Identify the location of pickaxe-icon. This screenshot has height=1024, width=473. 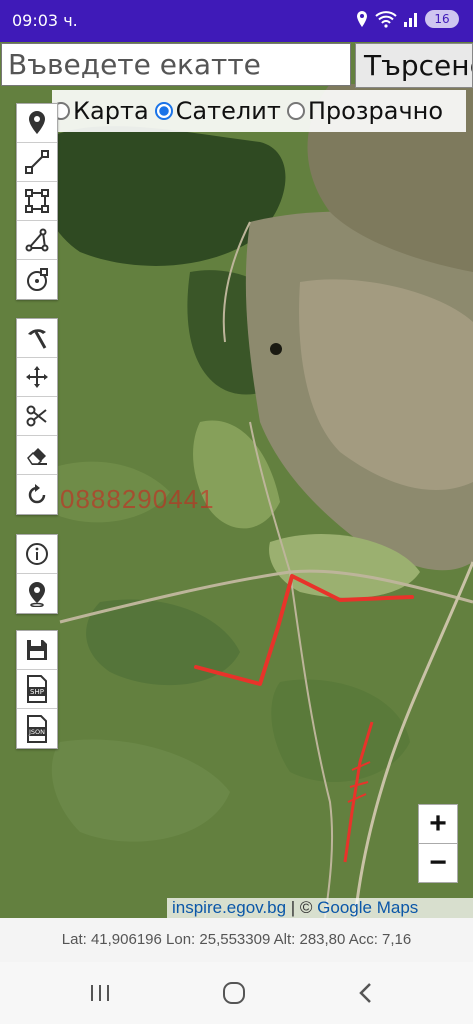
(37, 339).